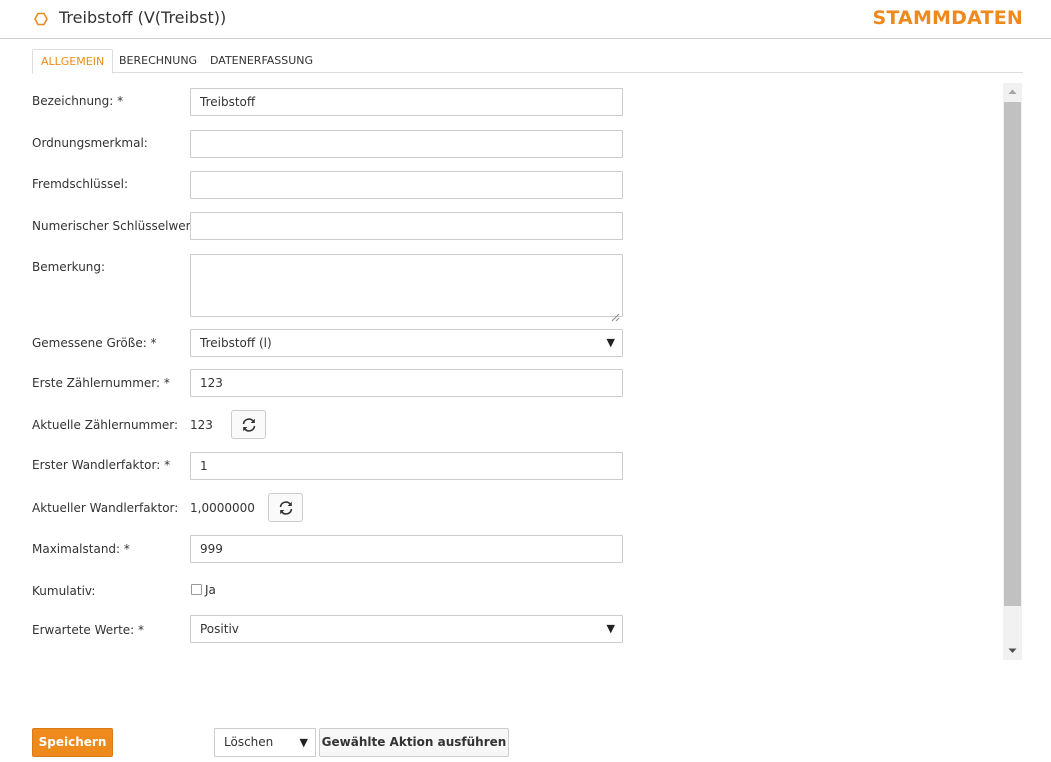 The width and height of the screenshot is (1051, 762). What do you see at coordinates (249, 742) in the screenshot?
I see `action-select-value: Löschen` at bounding box center [249, 742].